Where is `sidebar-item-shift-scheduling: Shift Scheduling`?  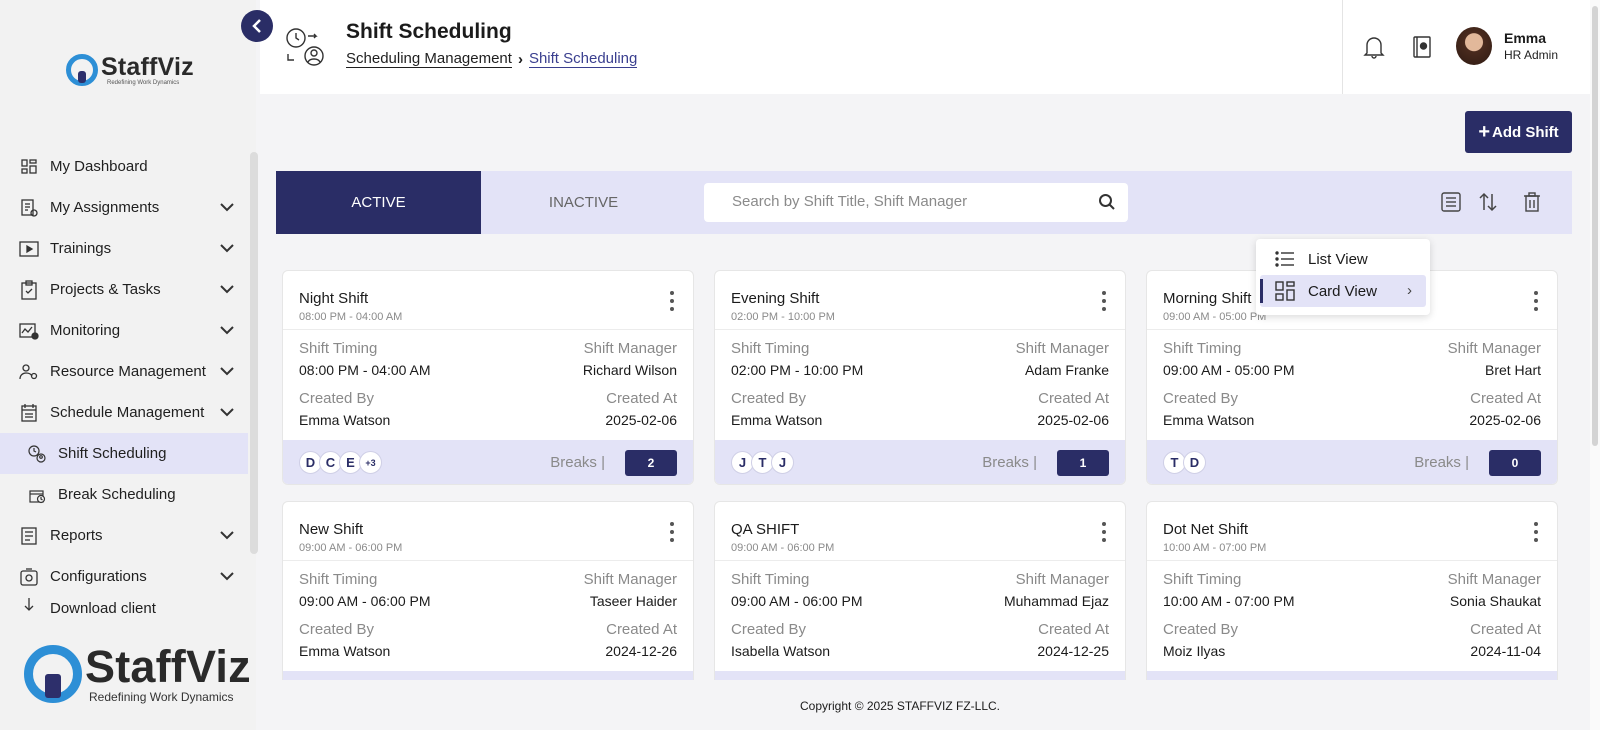 sidebar-item-shift-scheduling: Shift Scheduling is located at coordinates (124, 453).